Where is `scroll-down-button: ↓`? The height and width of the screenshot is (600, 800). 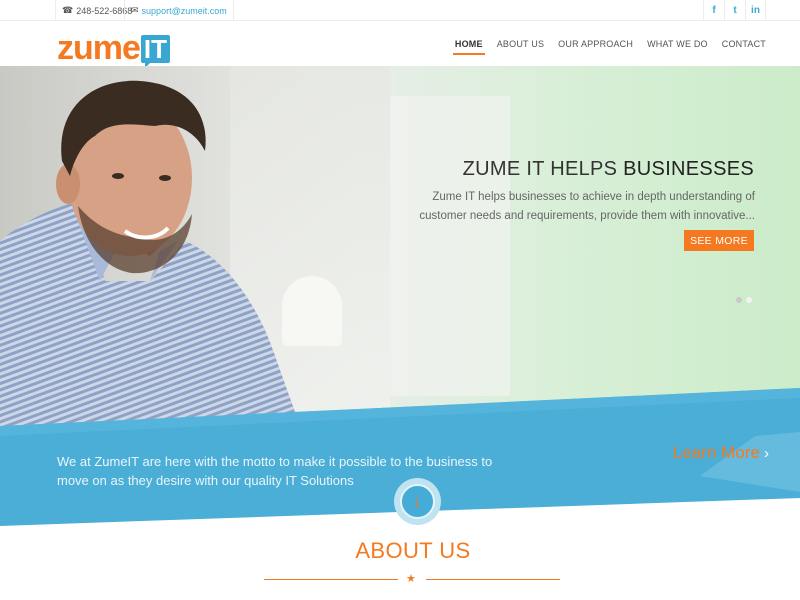 scroll-down-button: ↓ is located at coordinates (417, 501).